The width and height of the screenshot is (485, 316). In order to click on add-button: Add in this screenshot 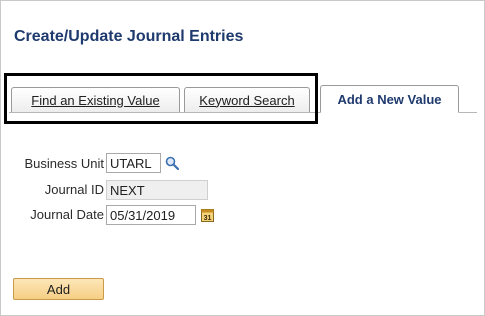, I will do `click(58, 289)`.